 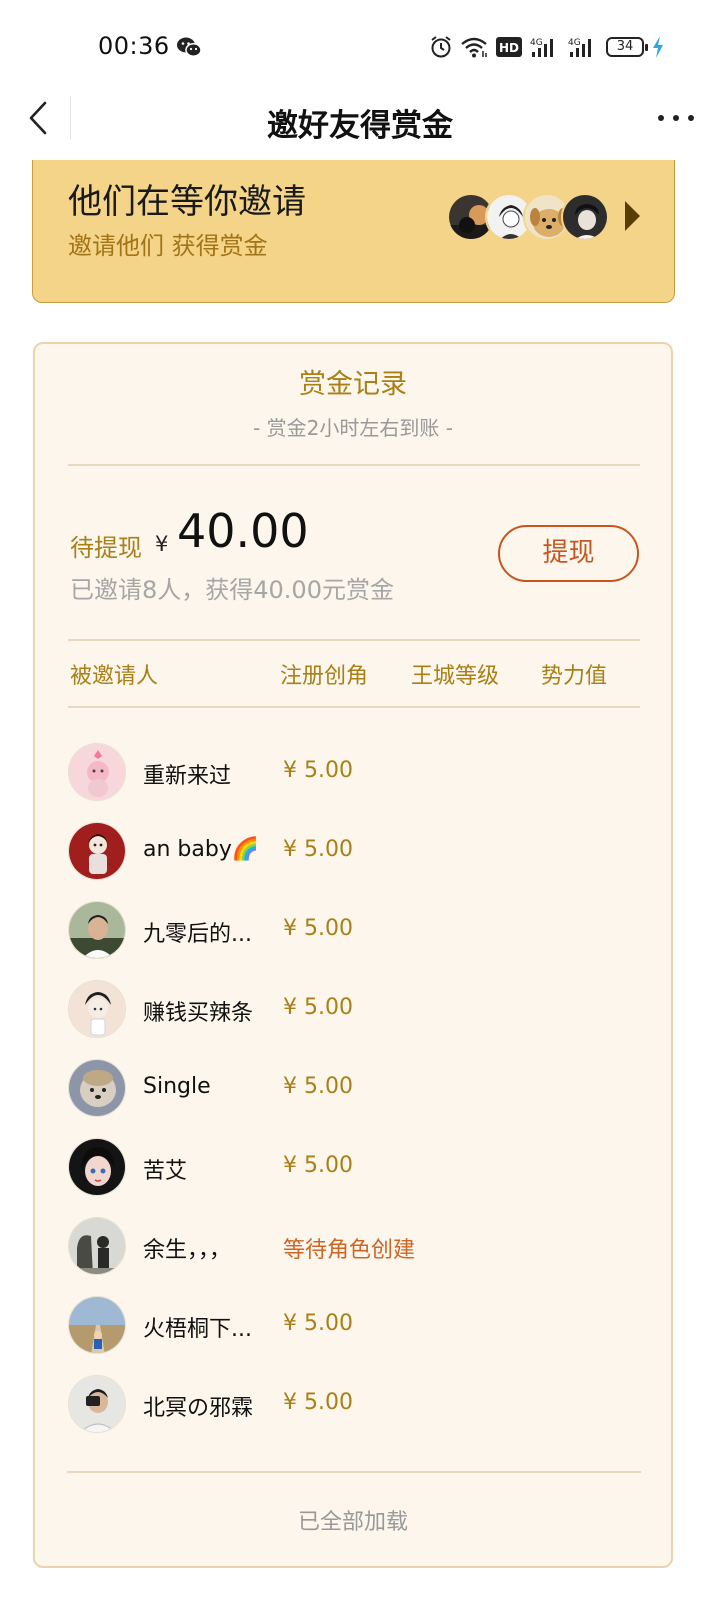 What do you see at coordinates (189, 47) in the screenshot?
I see `wechat-icon` at bounding box center [189, 47].